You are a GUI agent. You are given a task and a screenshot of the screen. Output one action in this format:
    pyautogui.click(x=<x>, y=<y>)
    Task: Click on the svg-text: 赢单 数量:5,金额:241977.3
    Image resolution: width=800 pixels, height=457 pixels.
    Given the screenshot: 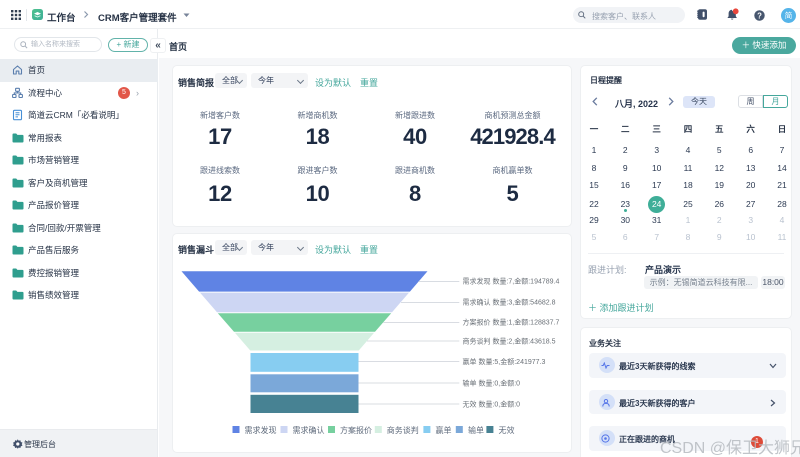 What is the action you would take?
    pyautogui.click(x=504, y=361)
    